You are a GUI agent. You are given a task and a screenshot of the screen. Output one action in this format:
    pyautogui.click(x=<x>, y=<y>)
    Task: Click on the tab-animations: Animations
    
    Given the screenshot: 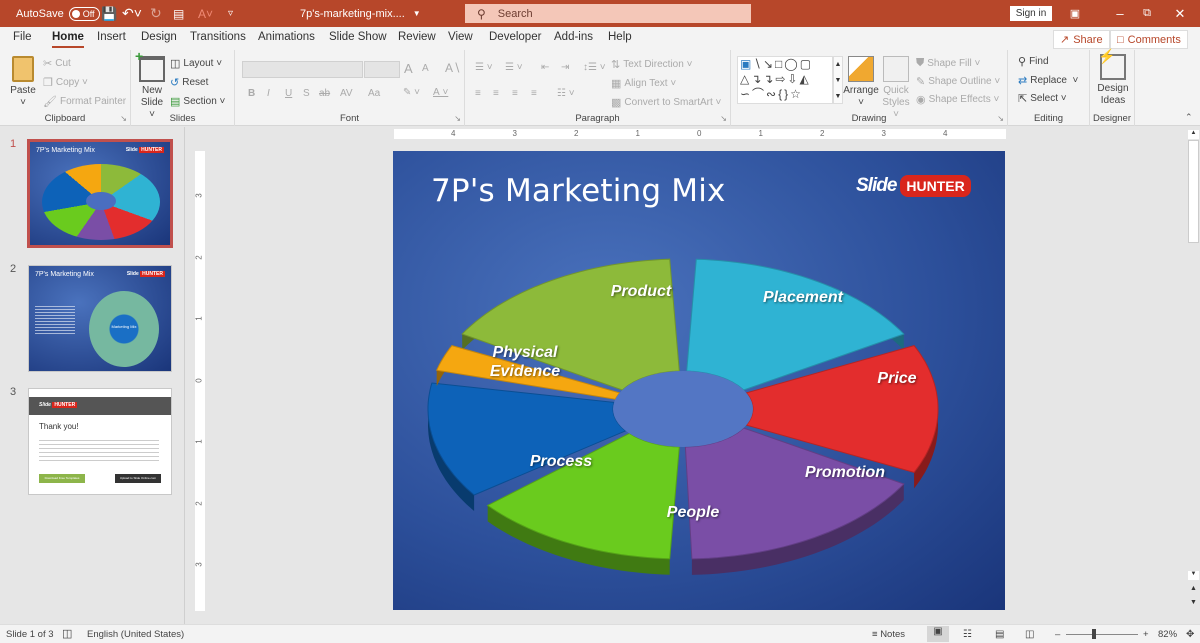 What is the action you would take?
    pyautogui.click(x=286, y=37)
    